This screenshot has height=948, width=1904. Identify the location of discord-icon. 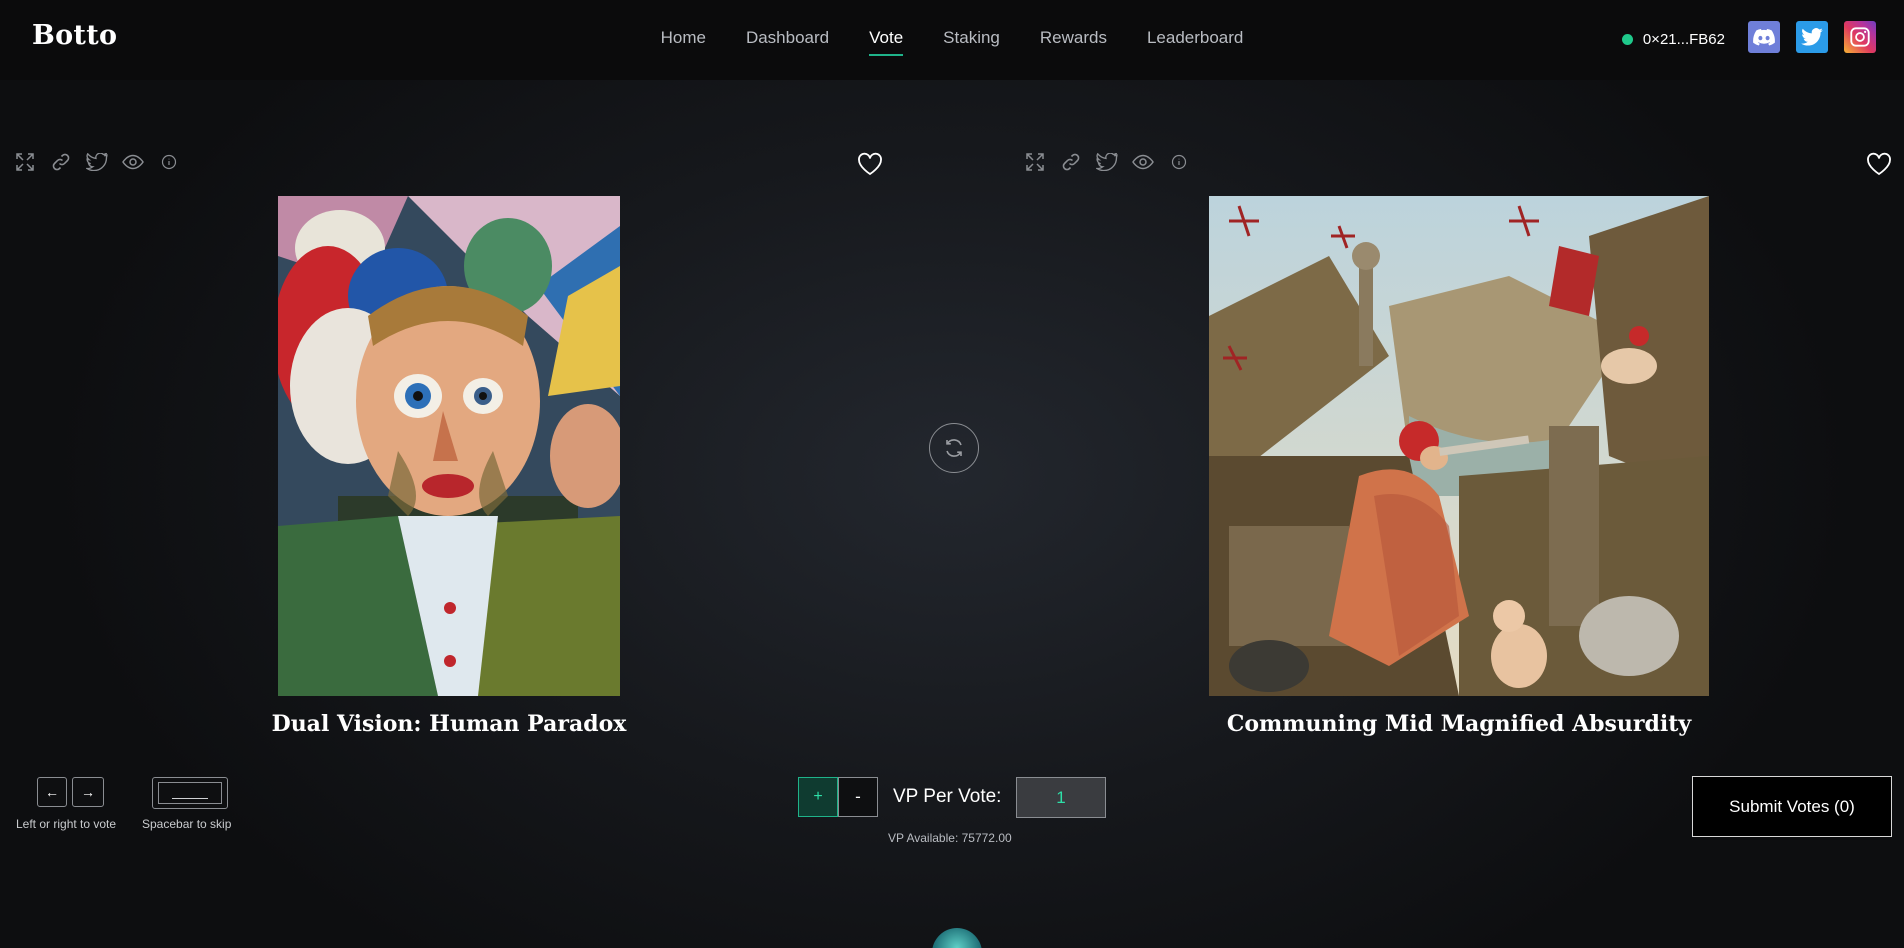
(1764, 37).